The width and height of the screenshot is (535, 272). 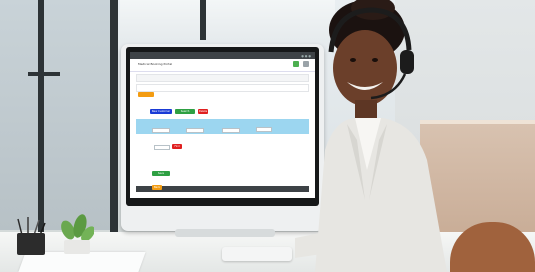 I want to click on form-band, so click(x=222, y=126).